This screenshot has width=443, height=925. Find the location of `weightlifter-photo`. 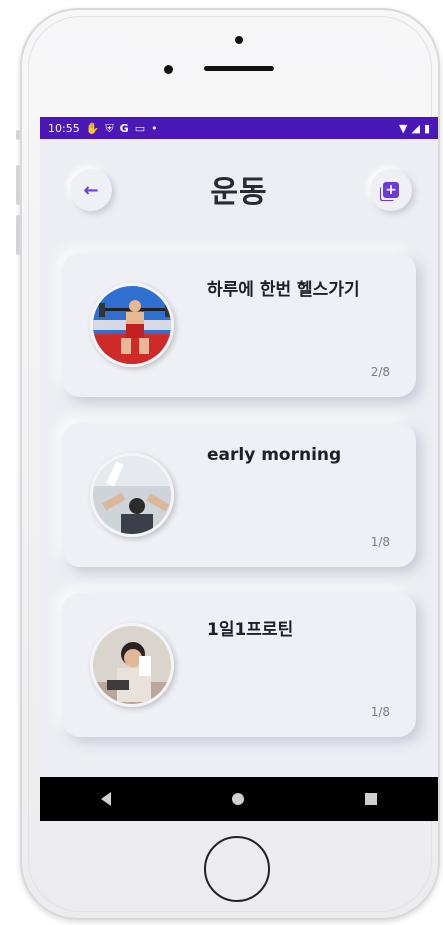

weightlifter-photo is located at coordinates (132, 325).